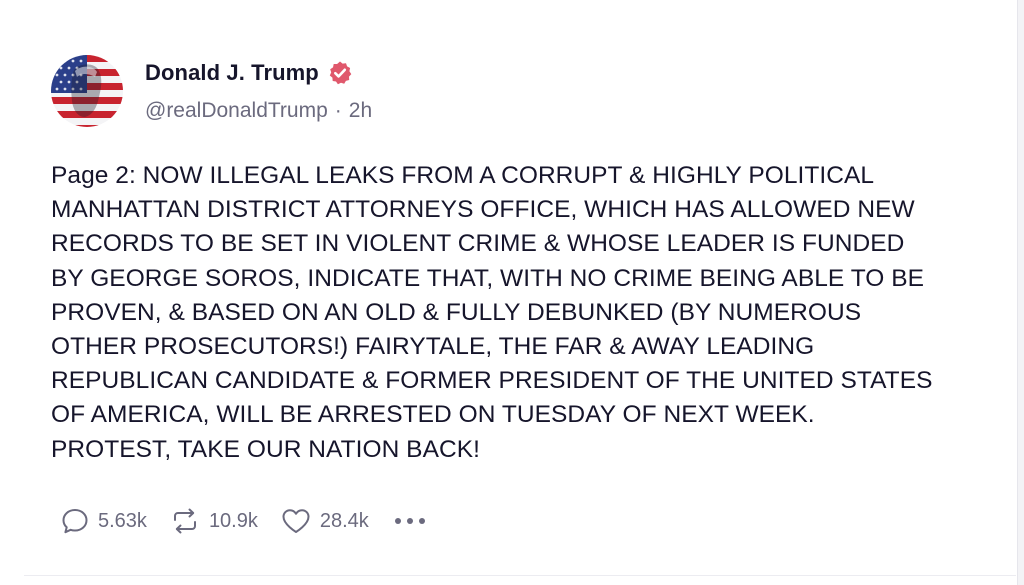 This screenshot has width=1024, height=585. What do you see at coordinates (75, 521) in the screenshot?
I see `reply-bubble-icon` at bounding box center [75, 521].